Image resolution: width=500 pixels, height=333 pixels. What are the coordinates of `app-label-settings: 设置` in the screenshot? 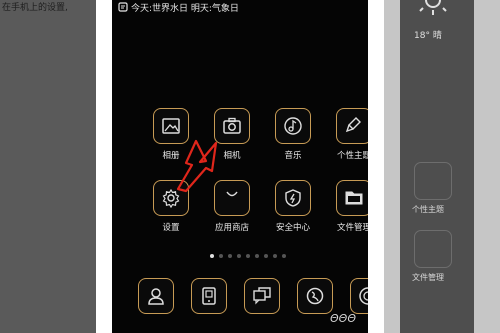 It's located at (171, 228).